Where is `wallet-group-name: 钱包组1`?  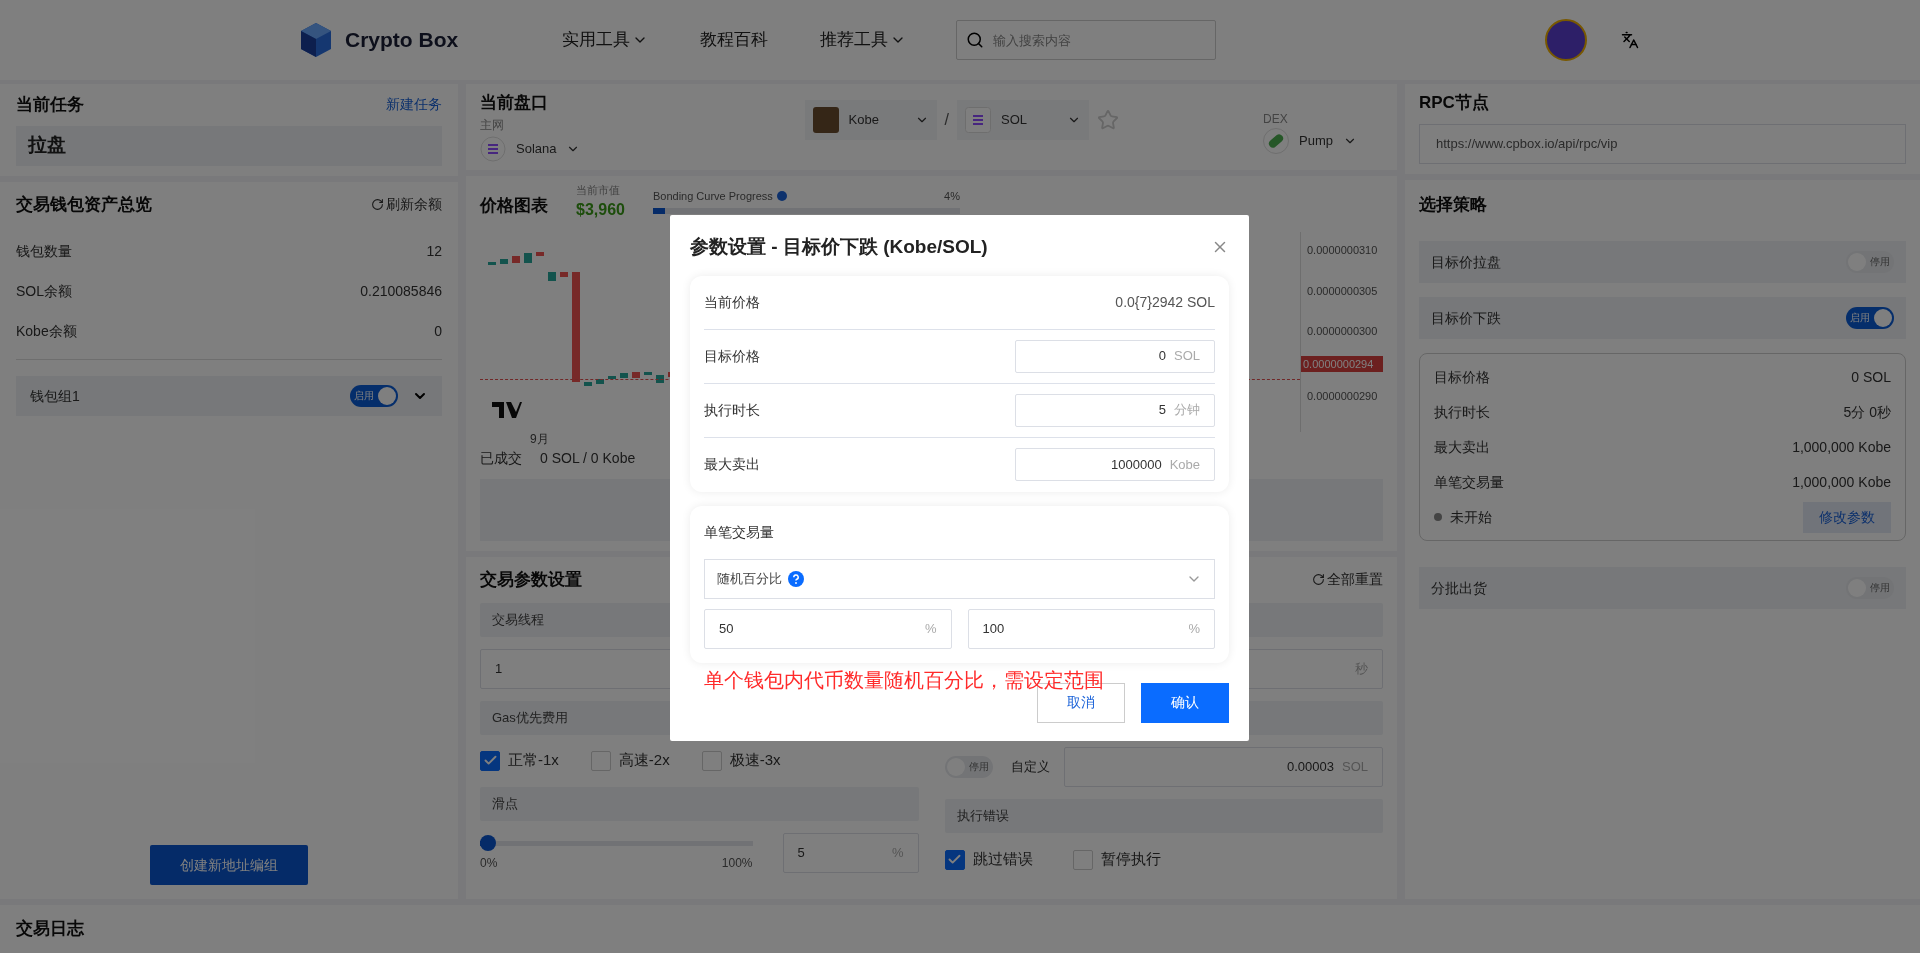 wallet-group-name: 钱包组1 is located at coordinates (55, 396).